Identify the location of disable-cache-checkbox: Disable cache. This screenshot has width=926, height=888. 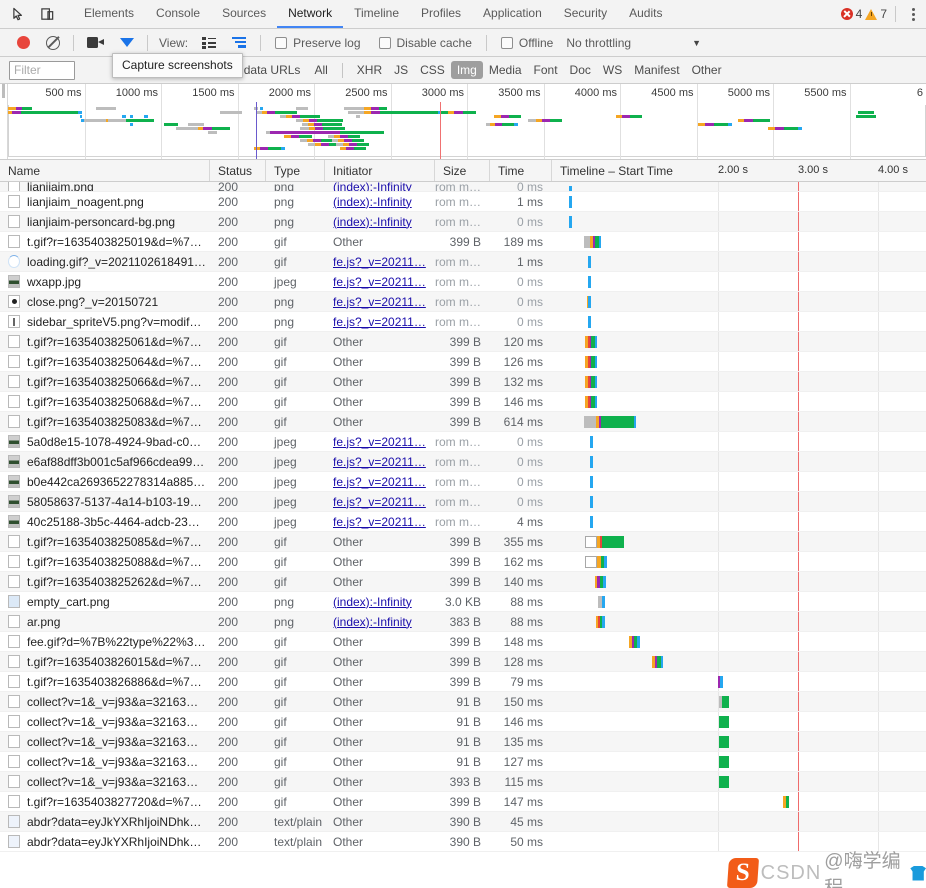
(425, 43).